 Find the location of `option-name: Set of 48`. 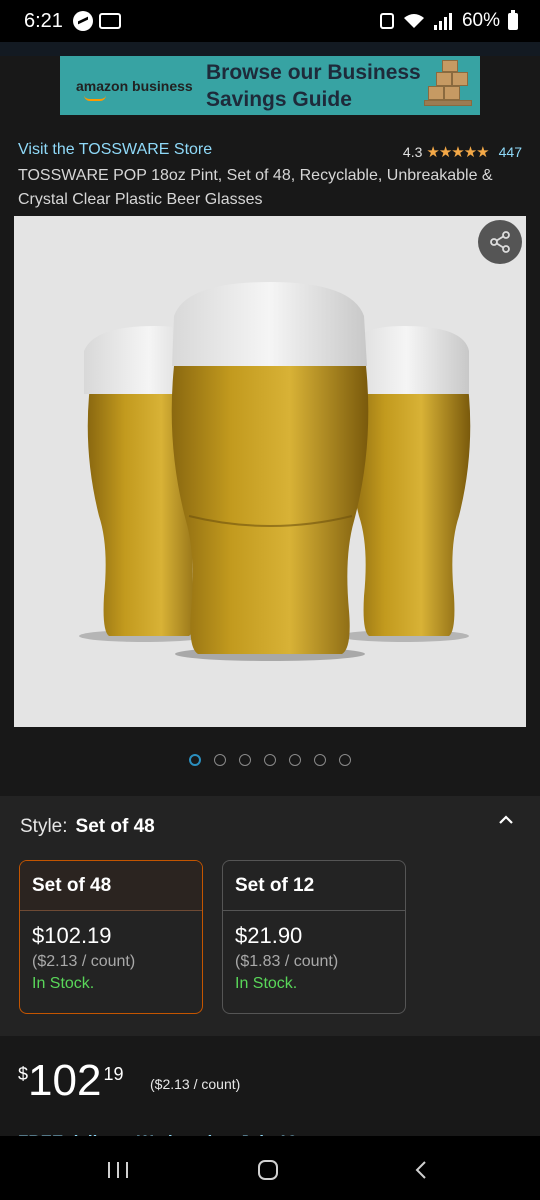

option-name: Set of 48 is located at coordinates (111, 886).